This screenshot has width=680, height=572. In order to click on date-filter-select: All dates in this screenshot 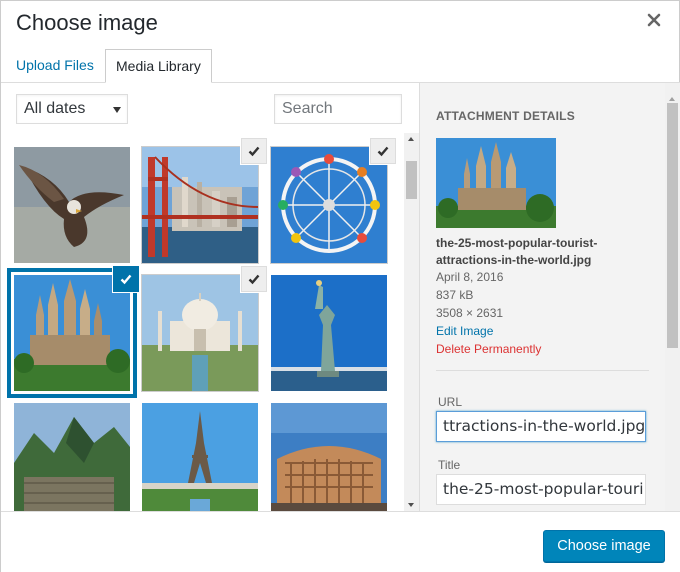, I will do `click(72, 109)`.